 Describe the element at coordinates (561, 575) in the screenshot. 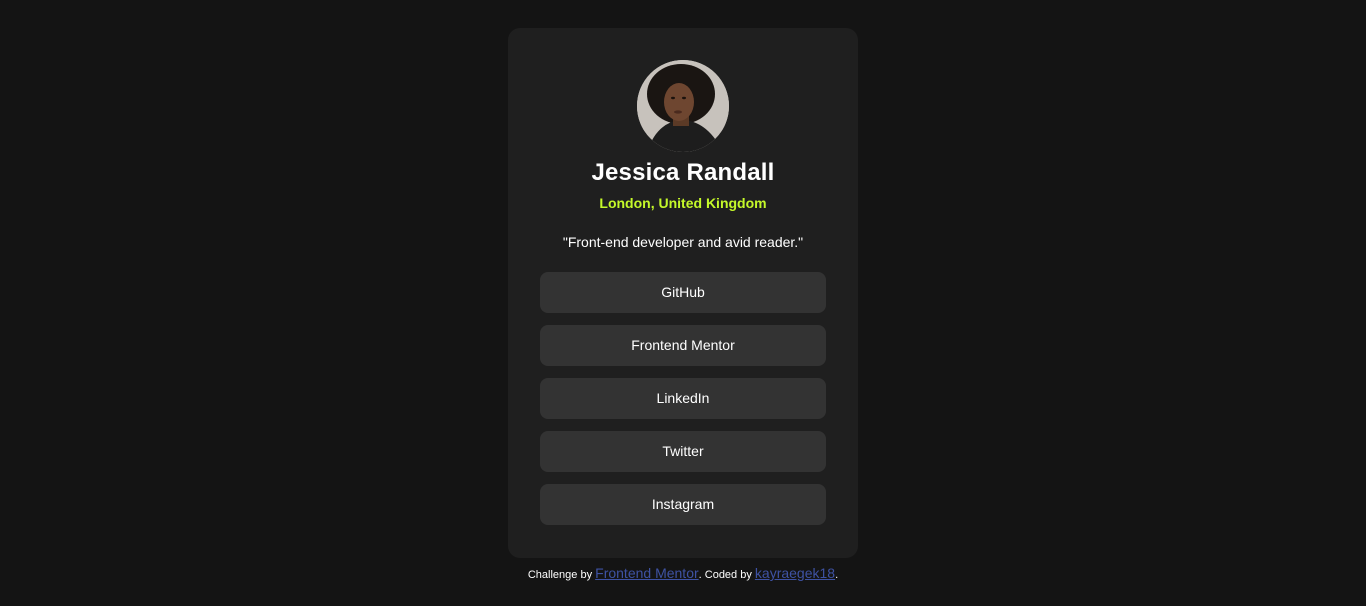

I see `footer-prefix: Challenge by` at that location.